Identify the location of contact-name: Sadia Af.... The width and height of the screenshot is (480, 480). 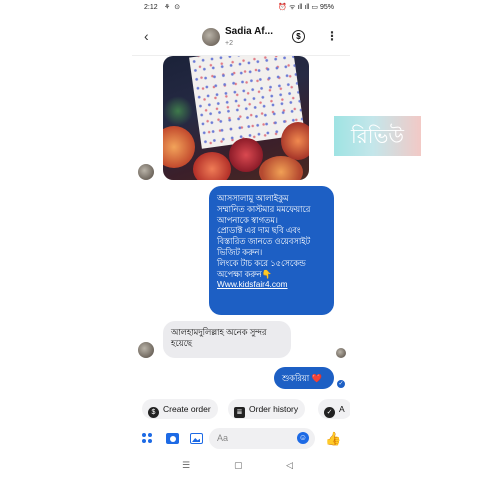
(249, 31).